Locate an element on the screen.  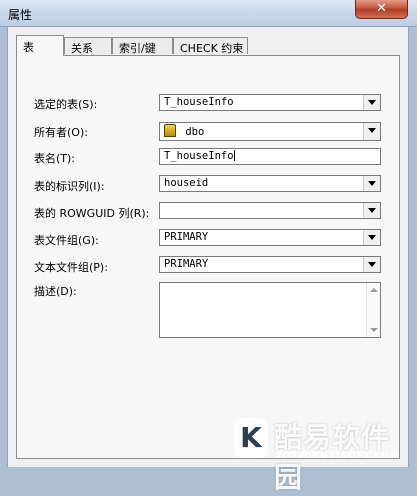
owner-combo: dbo is located at coordinates (270, 131).